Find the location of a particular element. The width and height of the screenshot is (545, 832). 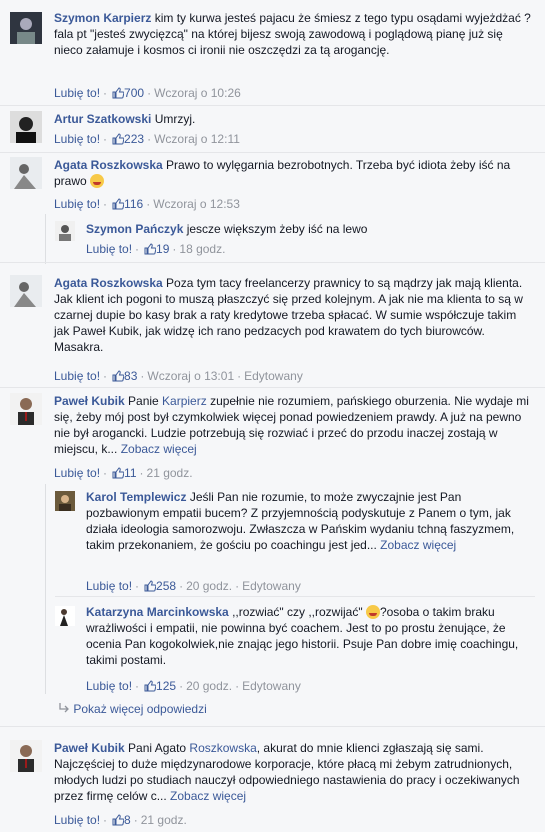

like-count: 8 is located at coordinates (127, 820).